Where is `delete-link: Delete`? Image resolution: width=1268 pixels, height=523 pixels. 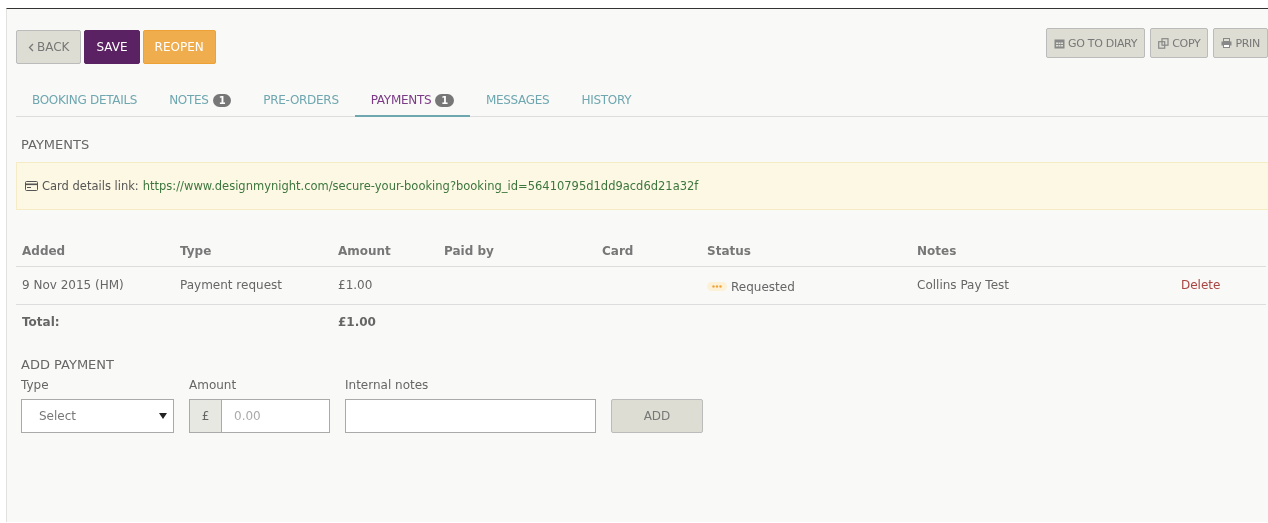 delete-link: Delete is located at coordinates (1201, 285).